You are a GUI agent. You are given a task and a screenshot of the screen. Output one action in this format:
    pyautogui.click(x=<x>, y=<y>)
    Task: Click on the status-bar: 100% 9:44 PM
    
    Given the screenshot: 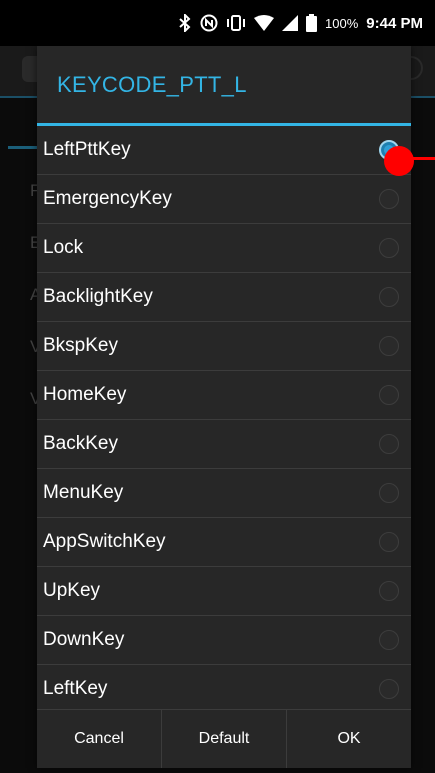 What is the action you would take?
    pyautogui.click(x=217, y=23)
    